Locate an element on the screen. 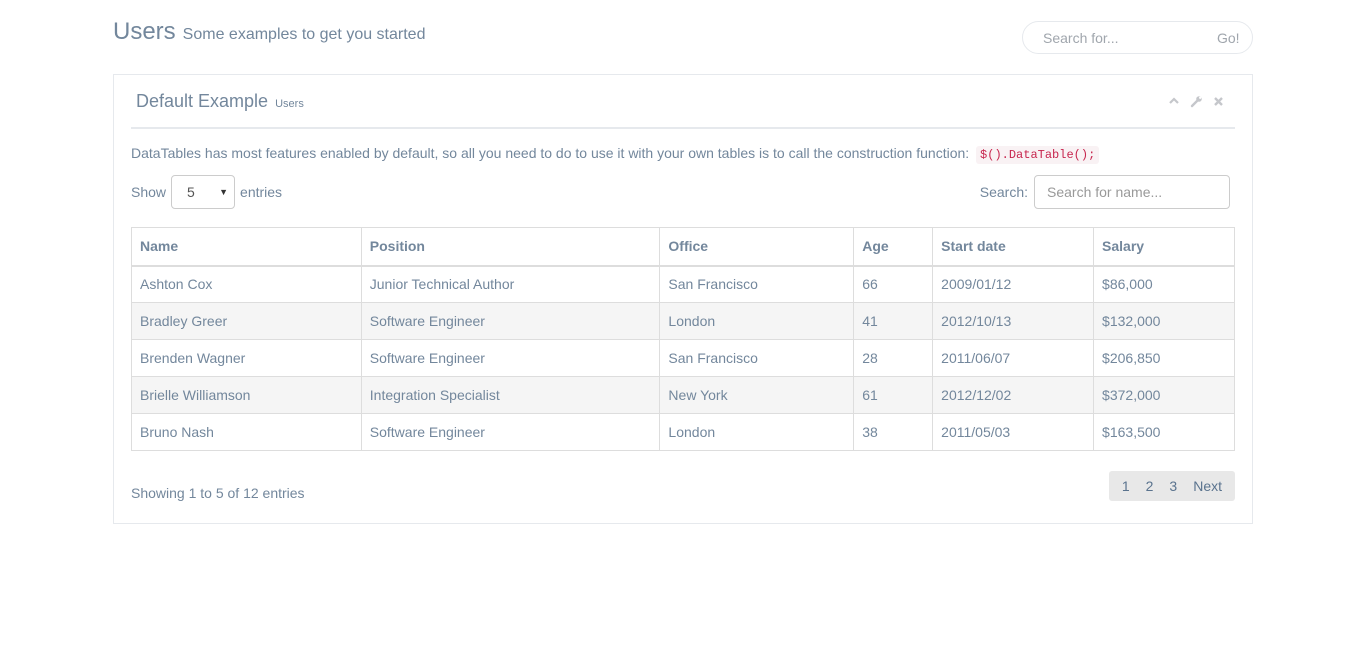 This screenshot has width=1366, height=651. page-title-group: Users Some examples to get you started is located at coordinates (269, 32).